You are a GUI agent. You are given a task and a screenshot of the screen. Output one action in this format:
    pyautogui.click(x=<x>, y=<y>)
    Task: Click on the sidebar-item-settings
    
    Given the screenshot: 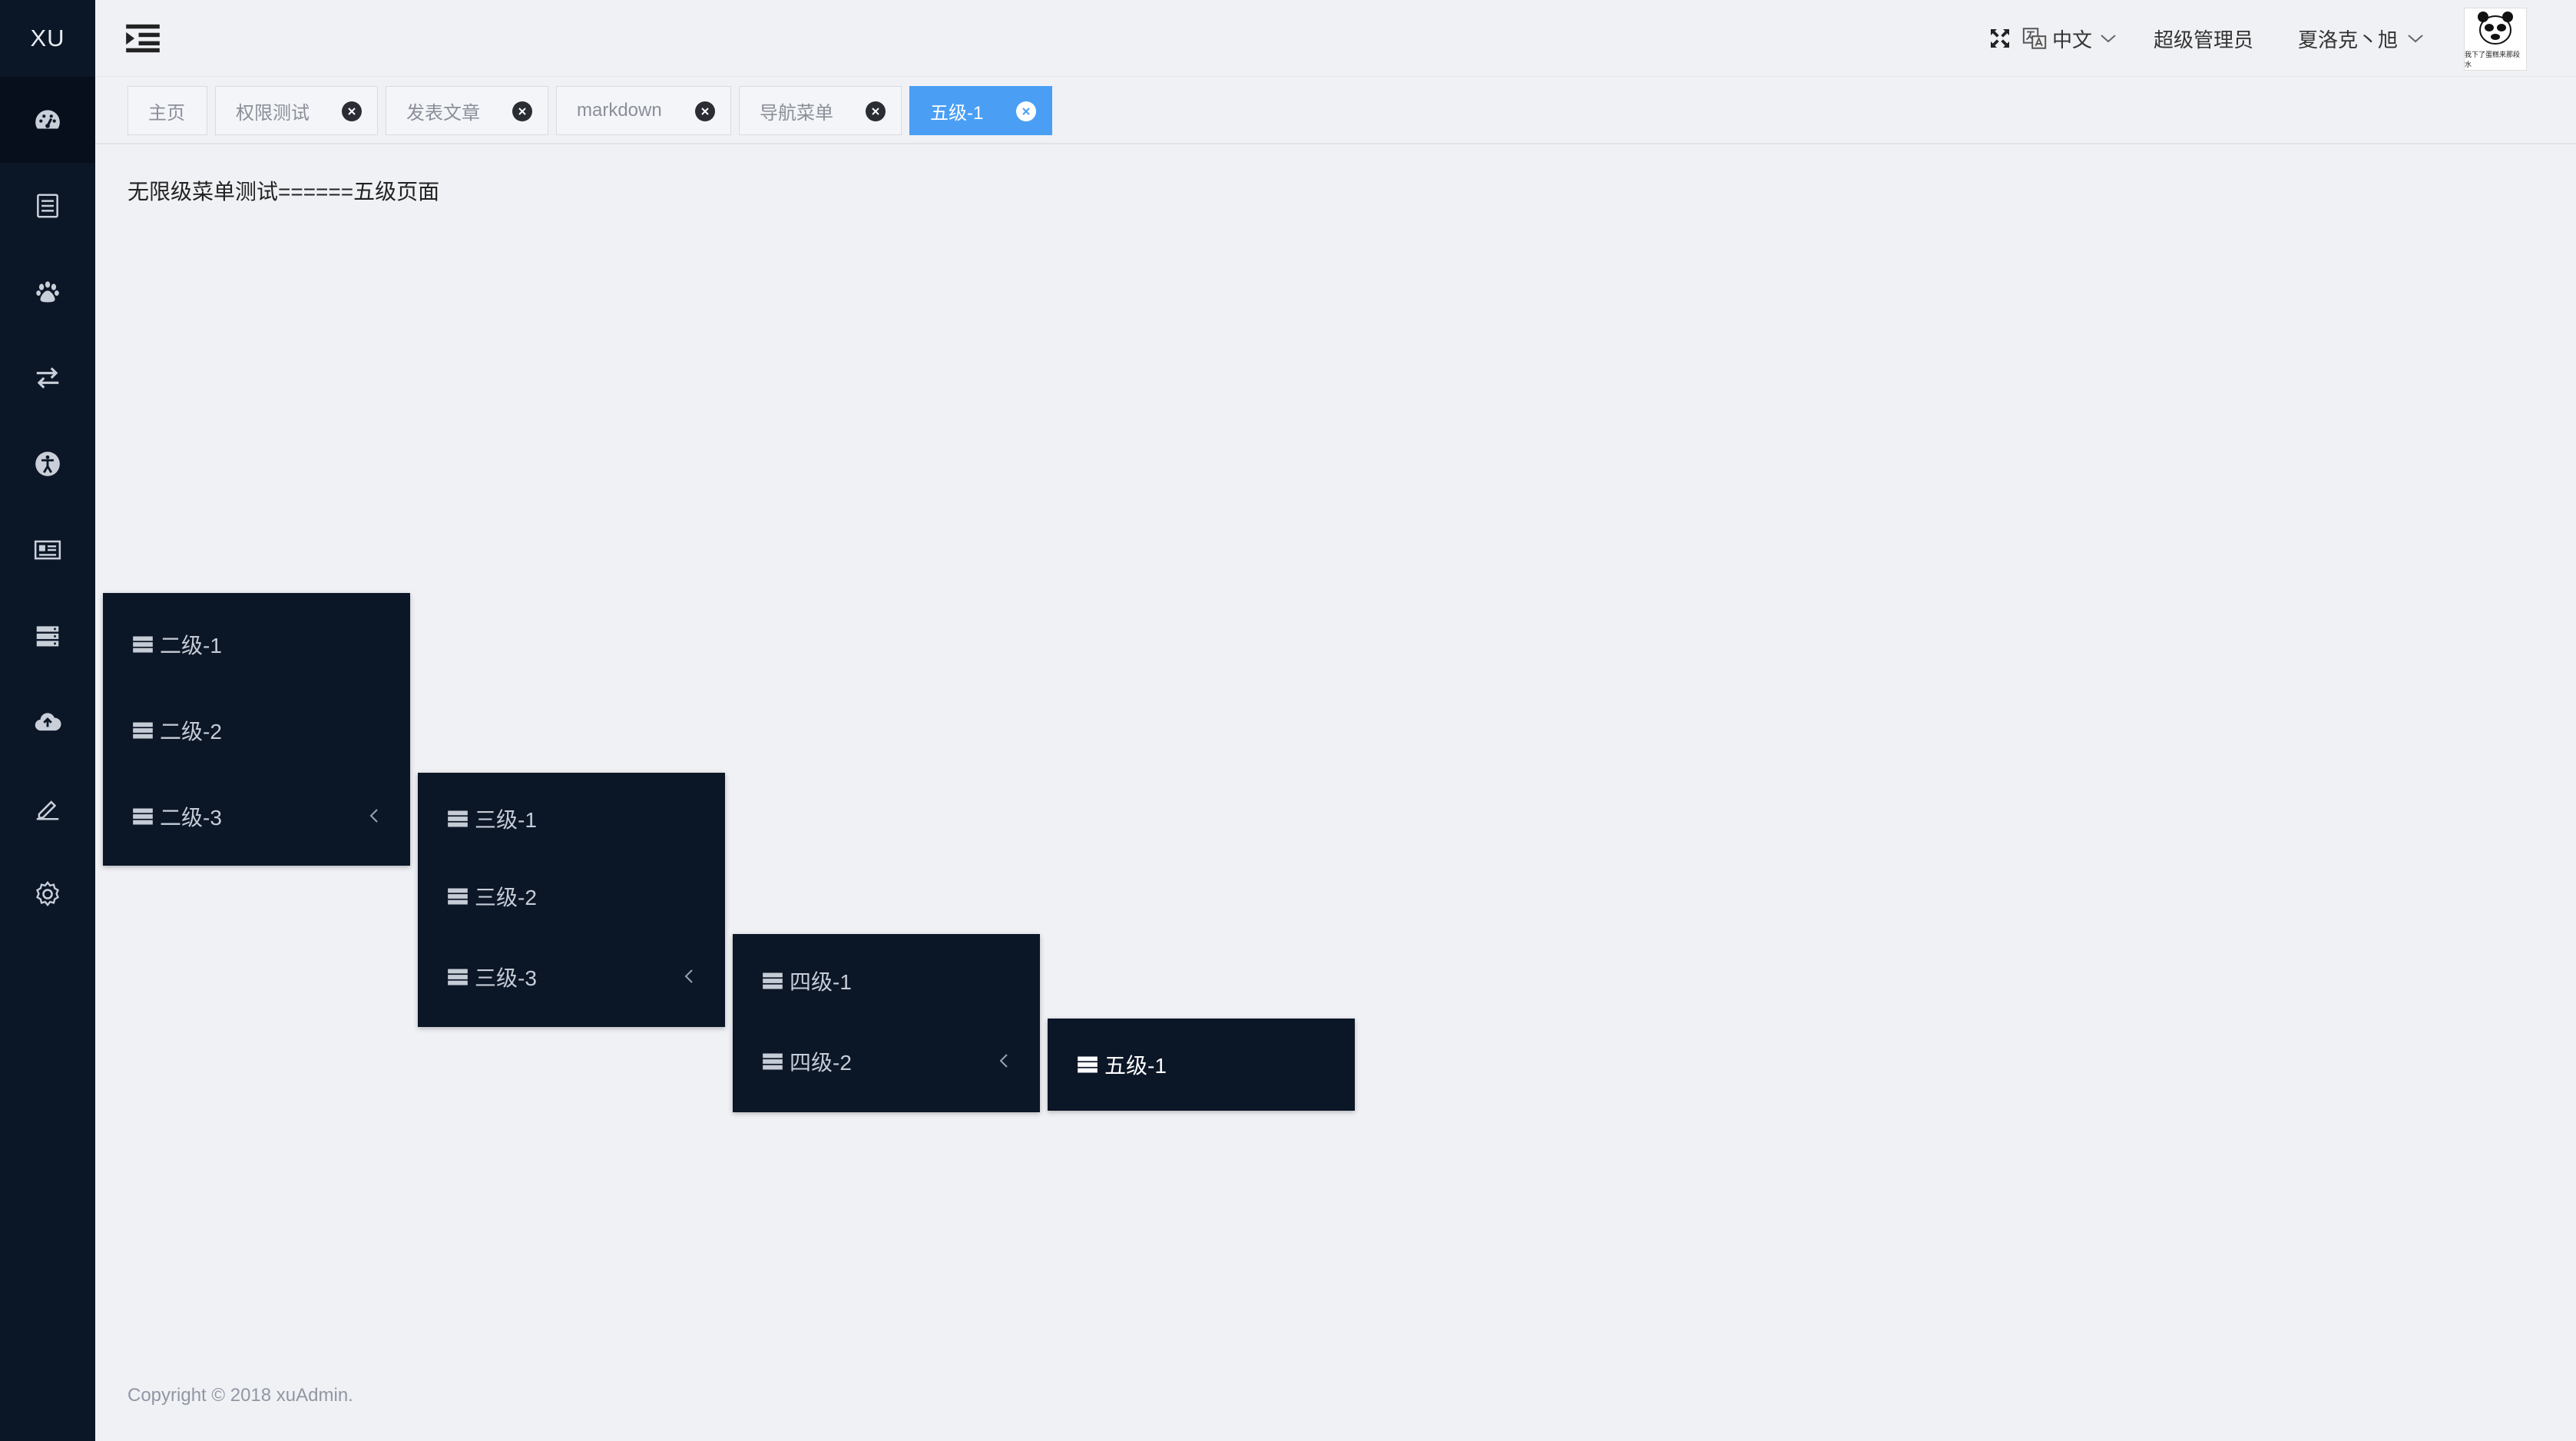 What is the action you would take?
    pyautogui.click(x=47, y=894)
    